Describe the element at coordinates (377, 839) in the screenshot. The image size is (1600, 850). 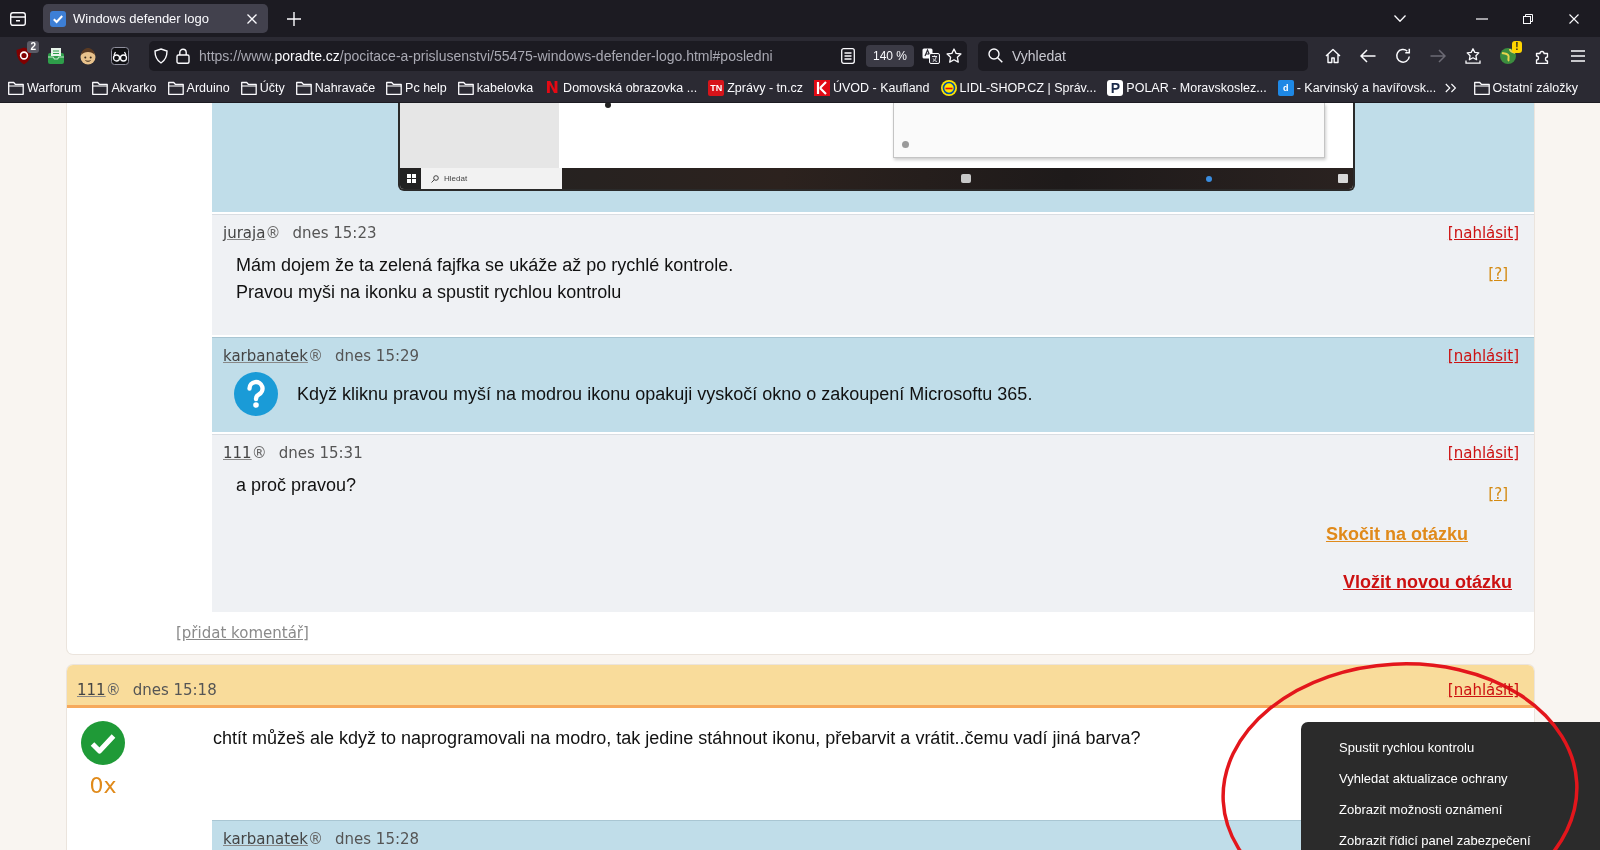
I see `comment-time: dnes 15:28` at that location.